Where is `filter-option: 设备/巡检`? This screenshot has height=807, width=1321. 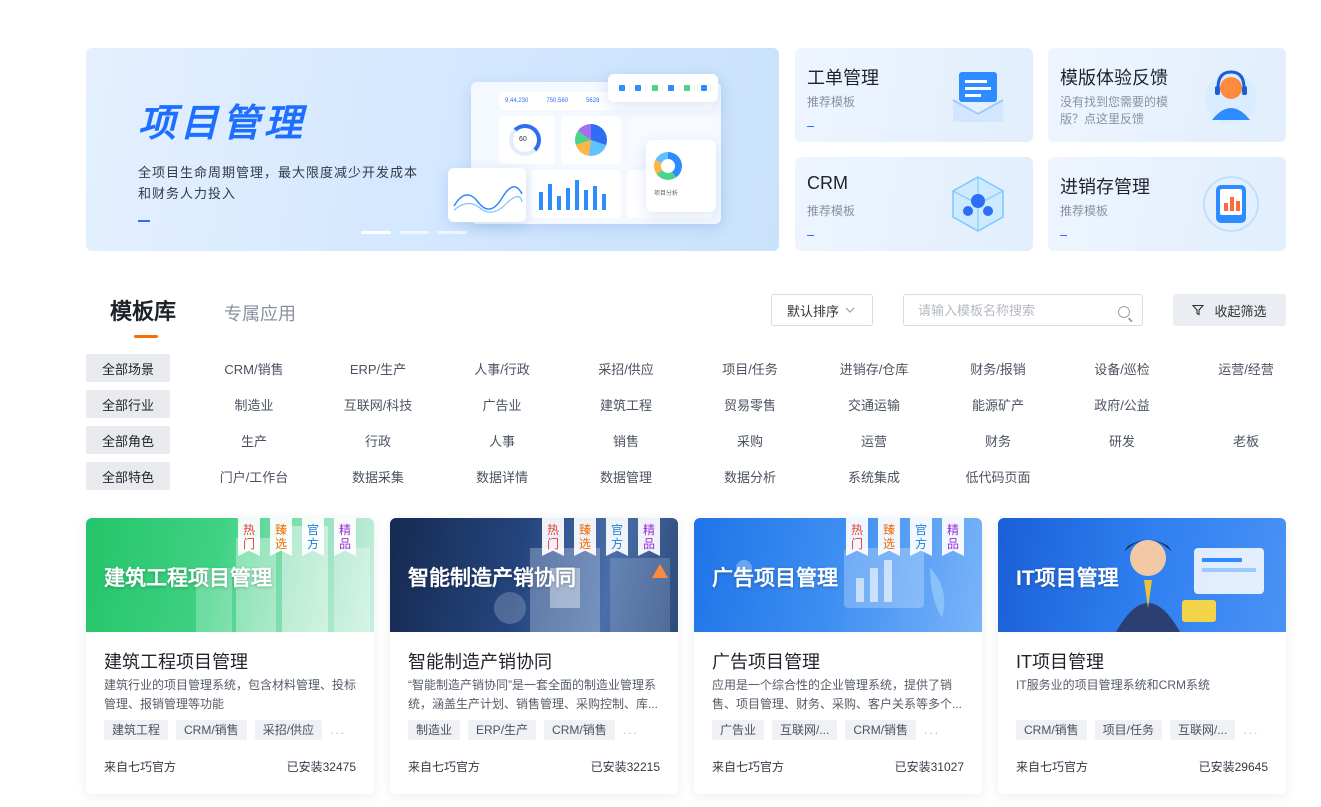 filter-option: 设备/巡检 is located at coordinates (1122, 368).